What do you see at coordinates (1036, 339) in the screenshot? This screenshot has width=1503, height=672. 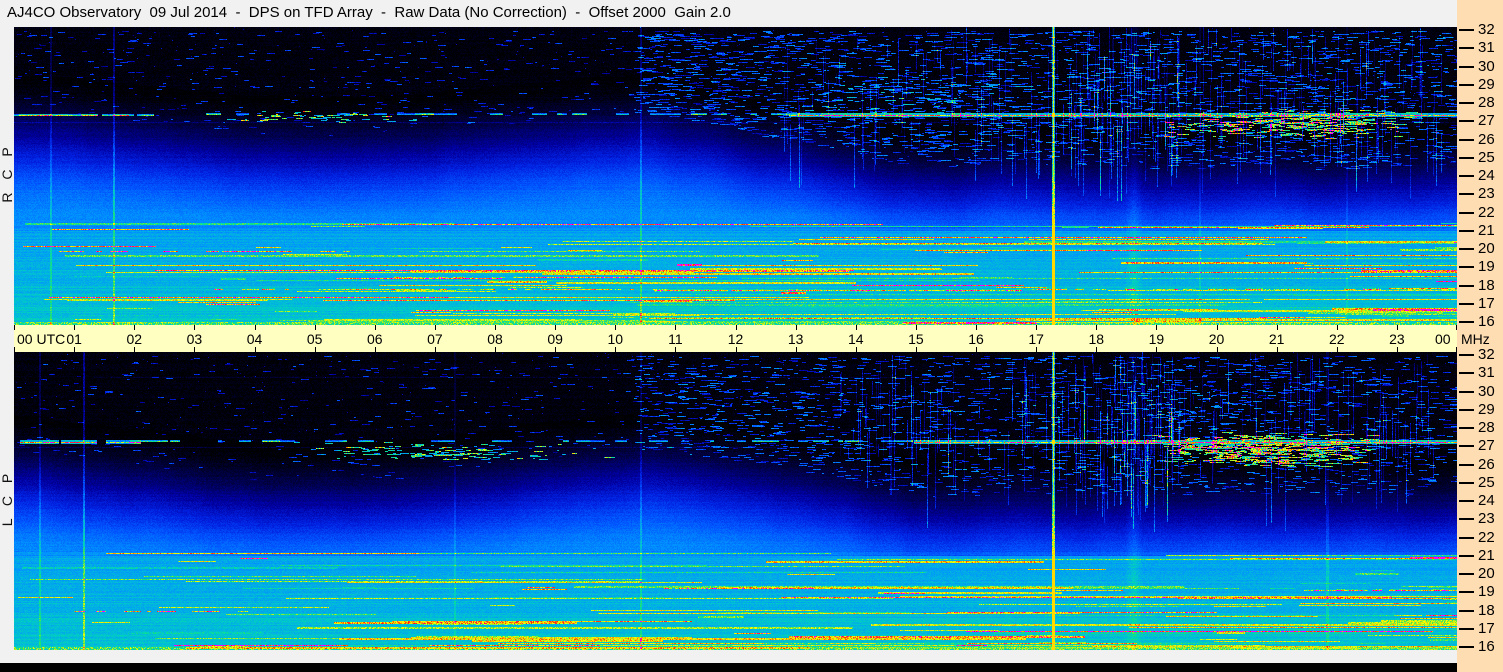 I see `hour-label: 17` at bounding box center [1036, 339].